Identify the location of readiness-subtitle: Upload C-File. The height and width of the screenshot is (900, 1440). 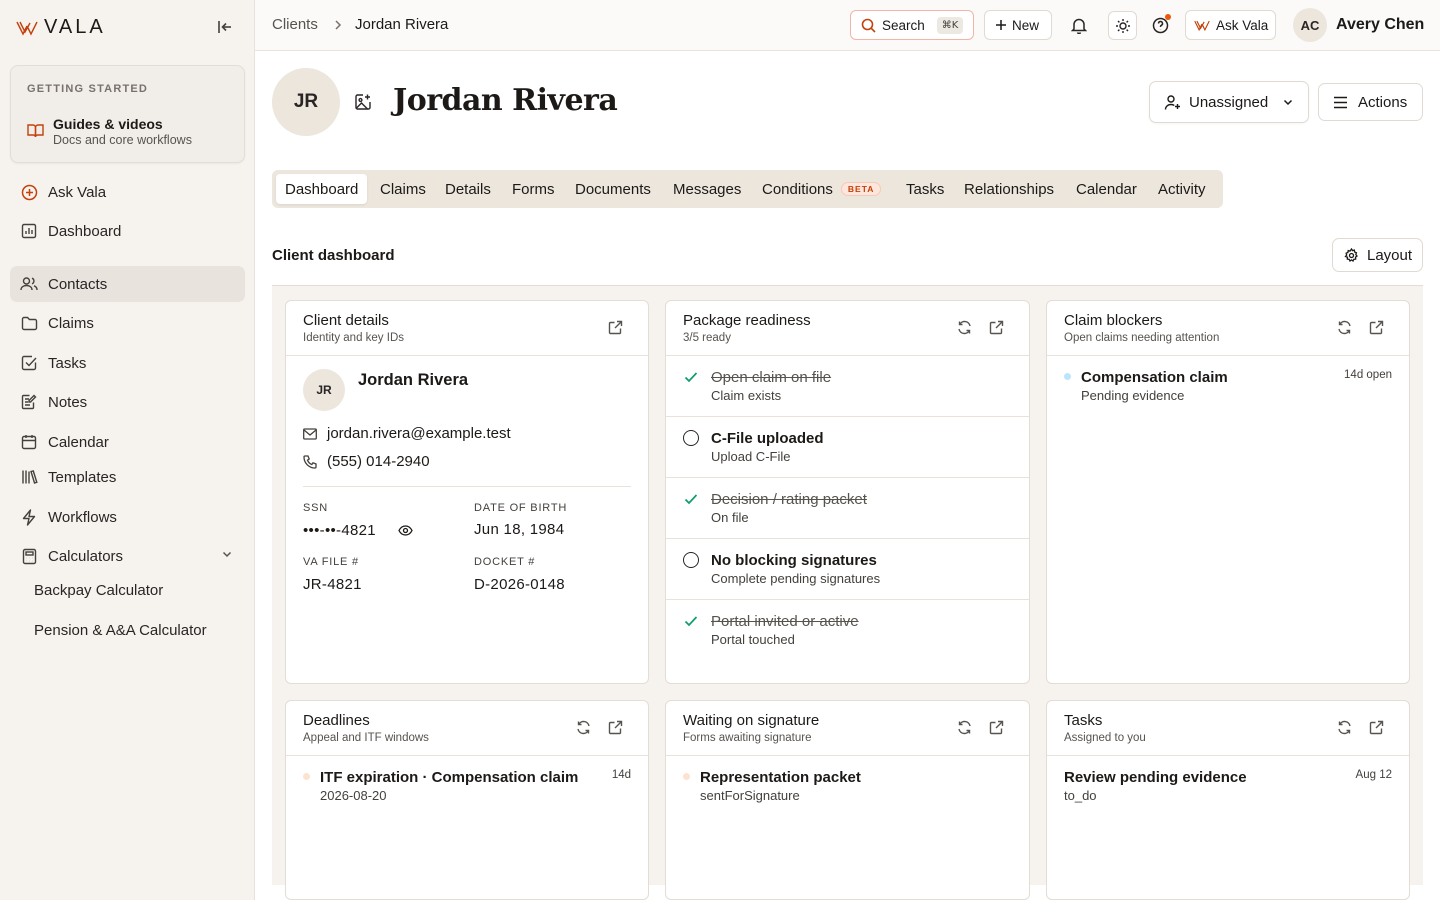
(751, 456).